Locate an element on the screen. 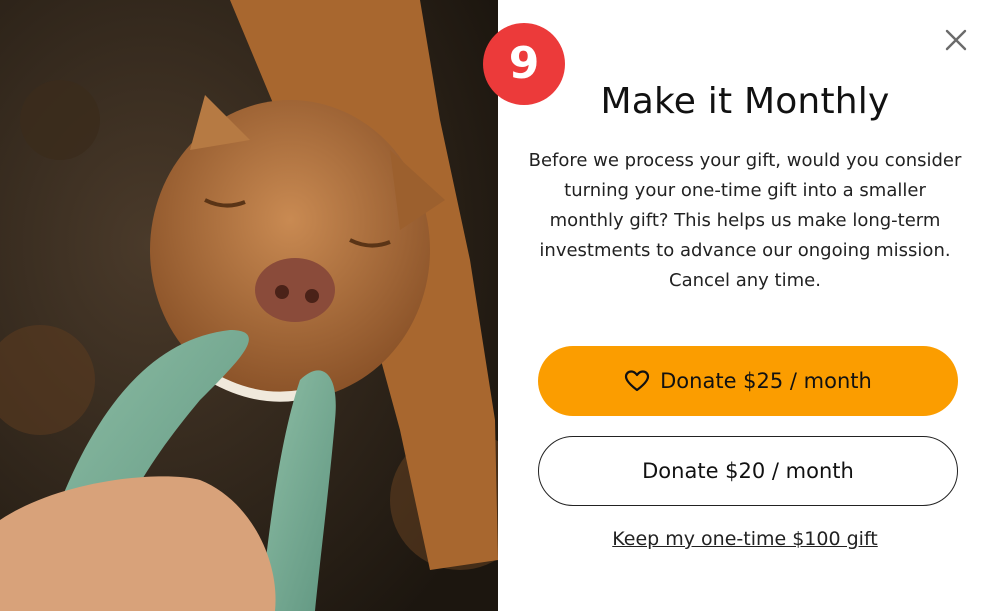  close-icon is located at coordinates (956, 40).